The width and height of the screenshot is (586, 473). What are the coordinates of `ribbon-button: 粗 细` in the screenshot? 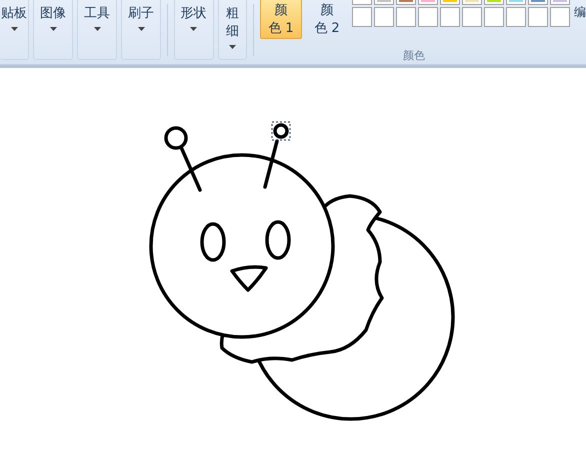 It's located at (233, 30).